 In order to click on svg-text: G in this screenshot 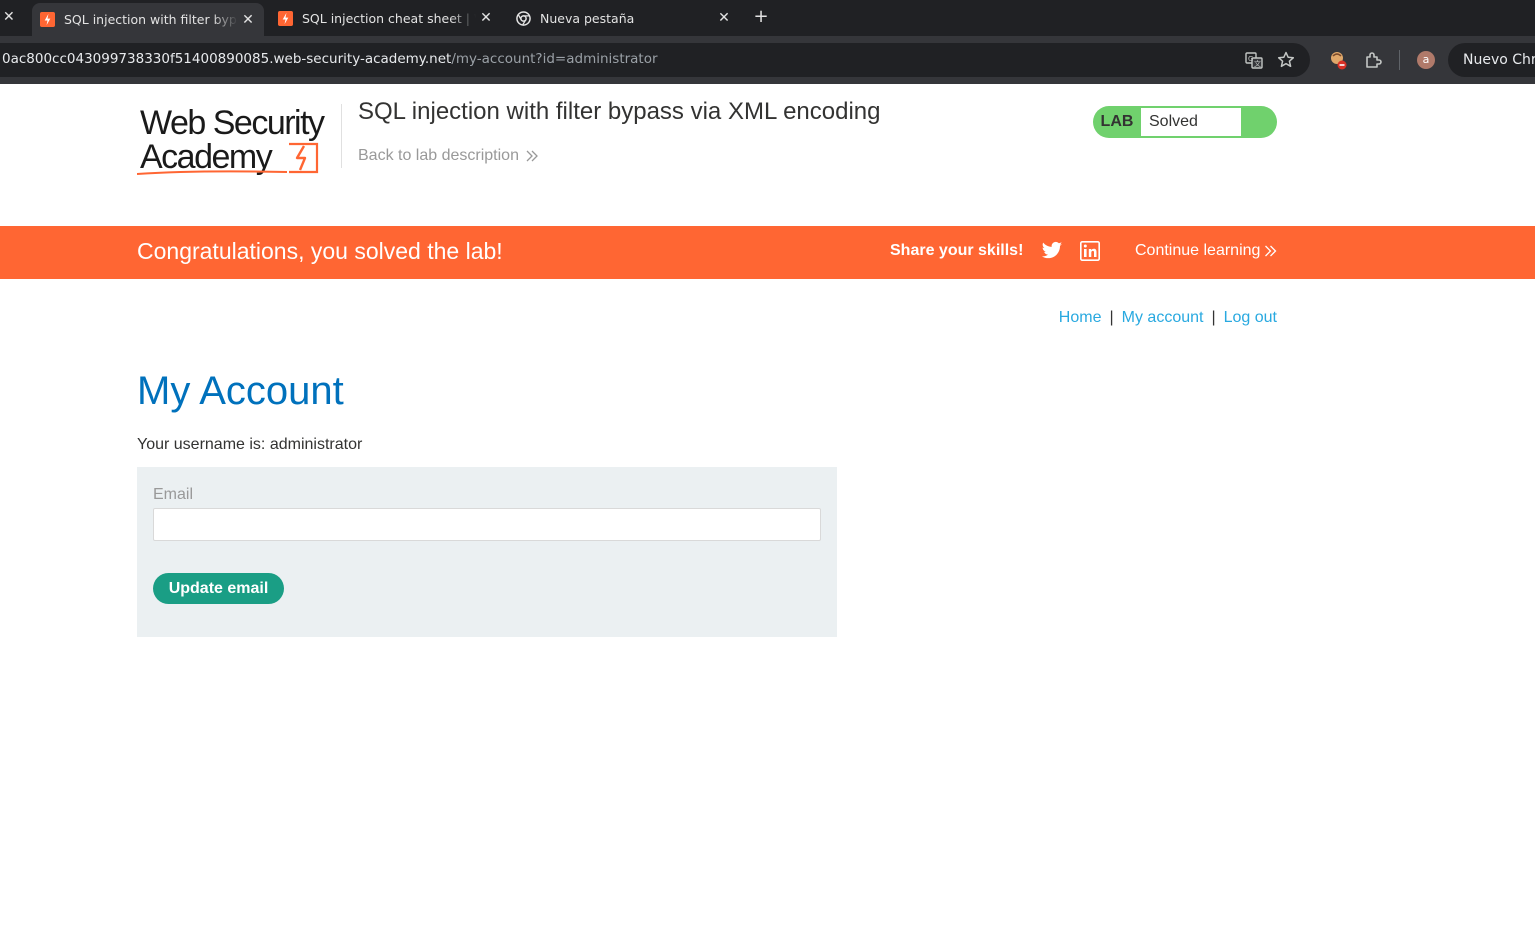, I will do `click(1250, 59)`.